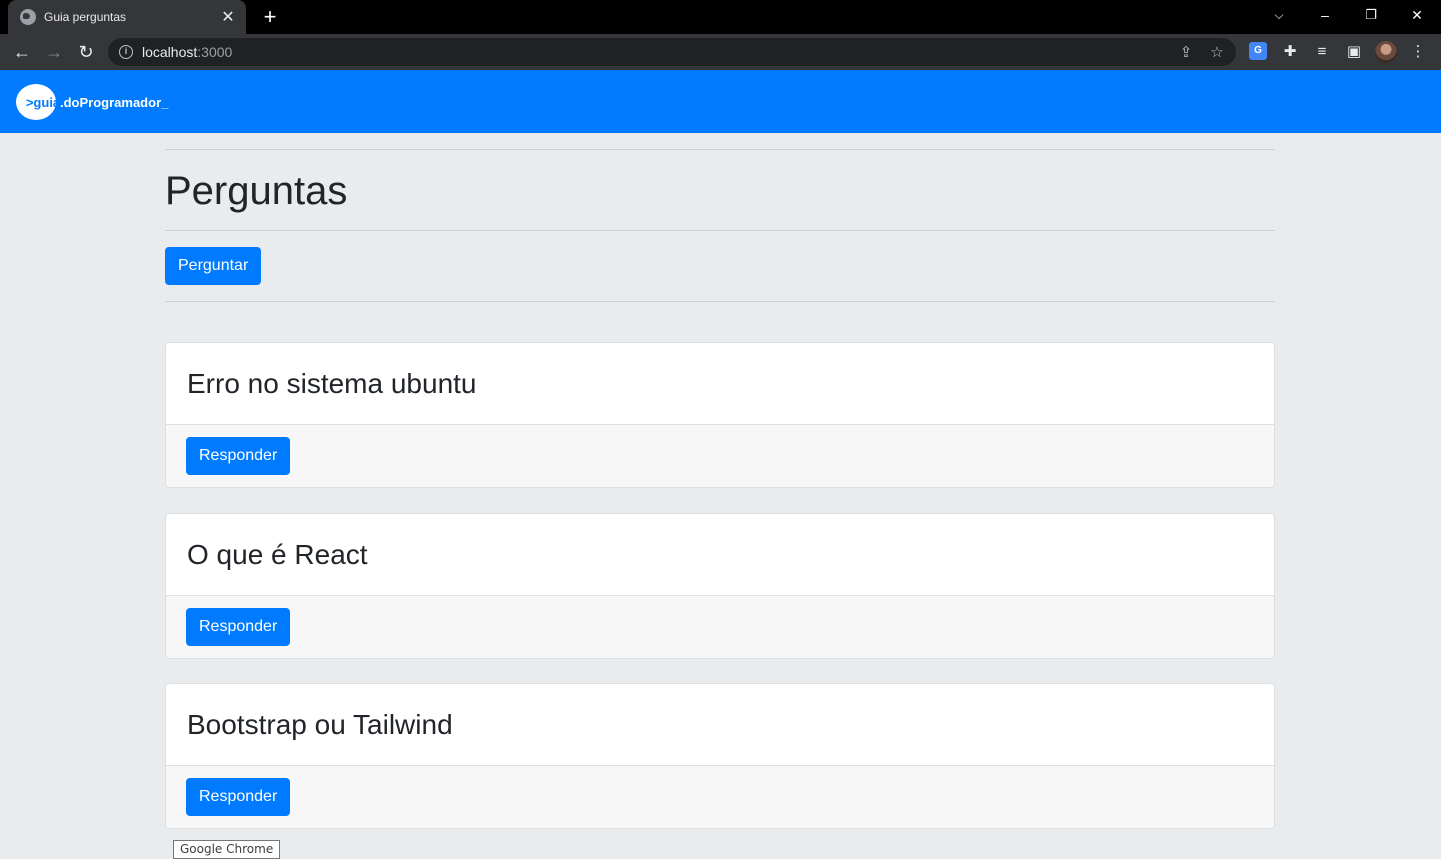 This screenshot has height=859, width=1441. What do you see at coordinates (277, 554) in the screenshot?
I see `question-title: O que é React` at bounding box center [277, 554].